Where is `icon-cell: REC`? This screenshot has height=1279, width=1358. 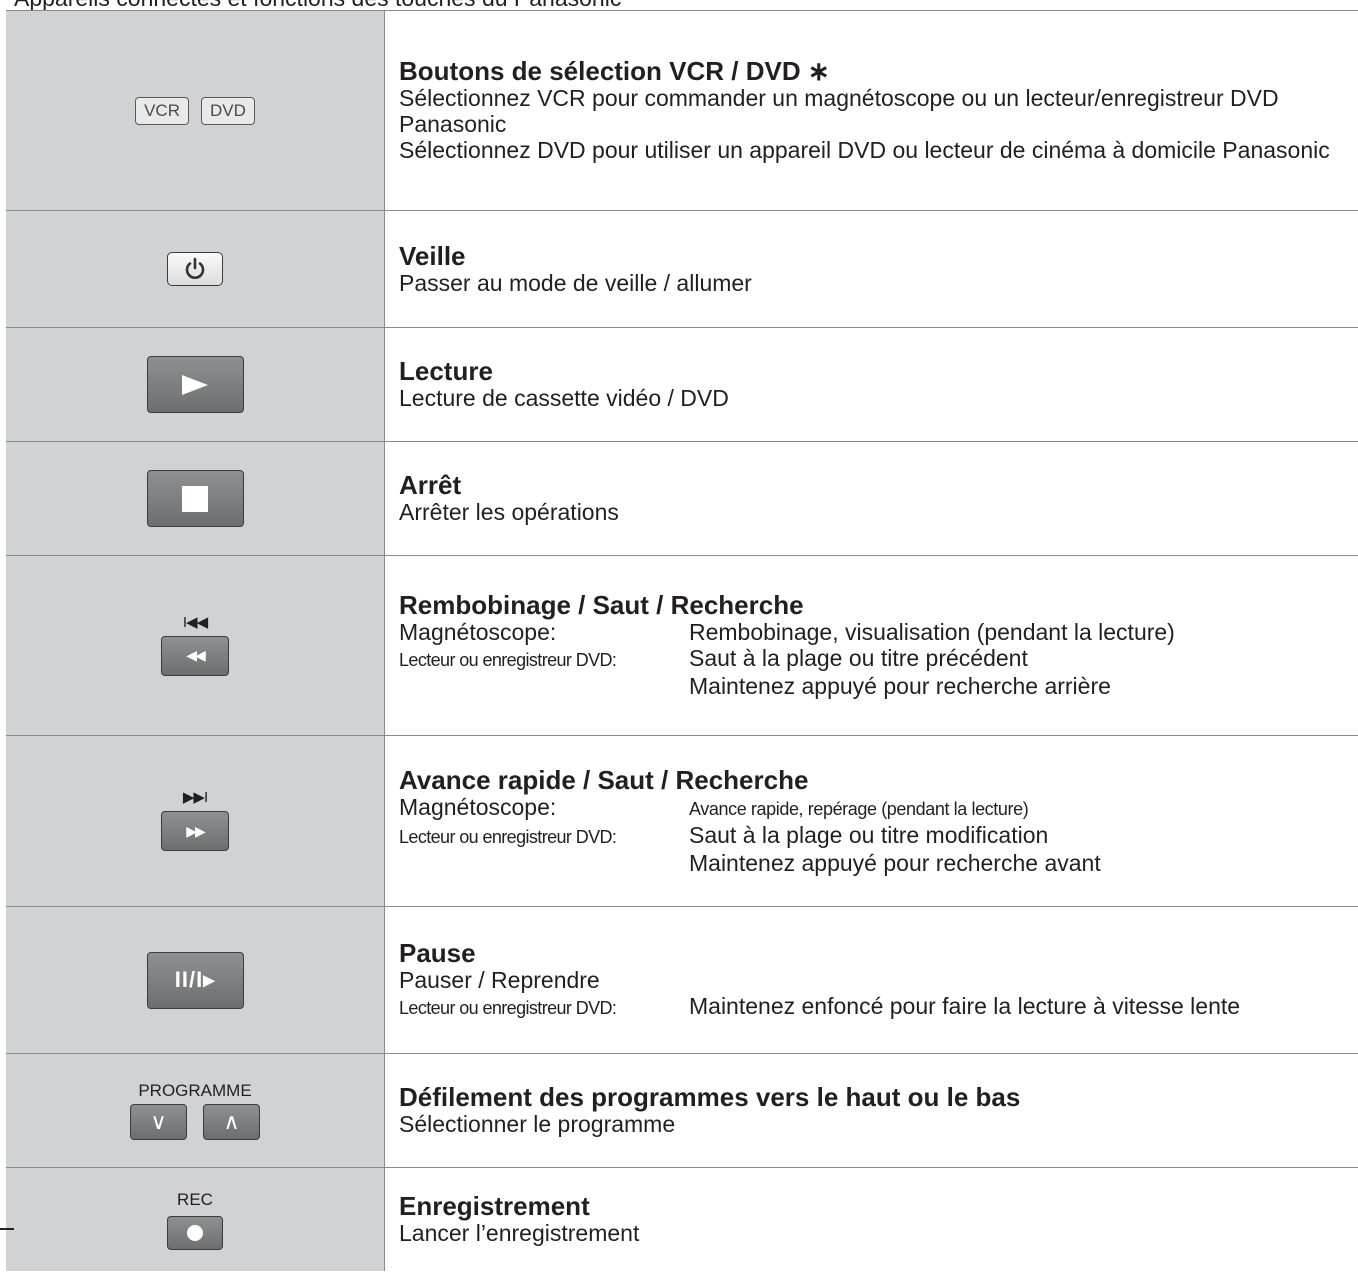 icon-cell: REC is located at coordinates (195, 1219).